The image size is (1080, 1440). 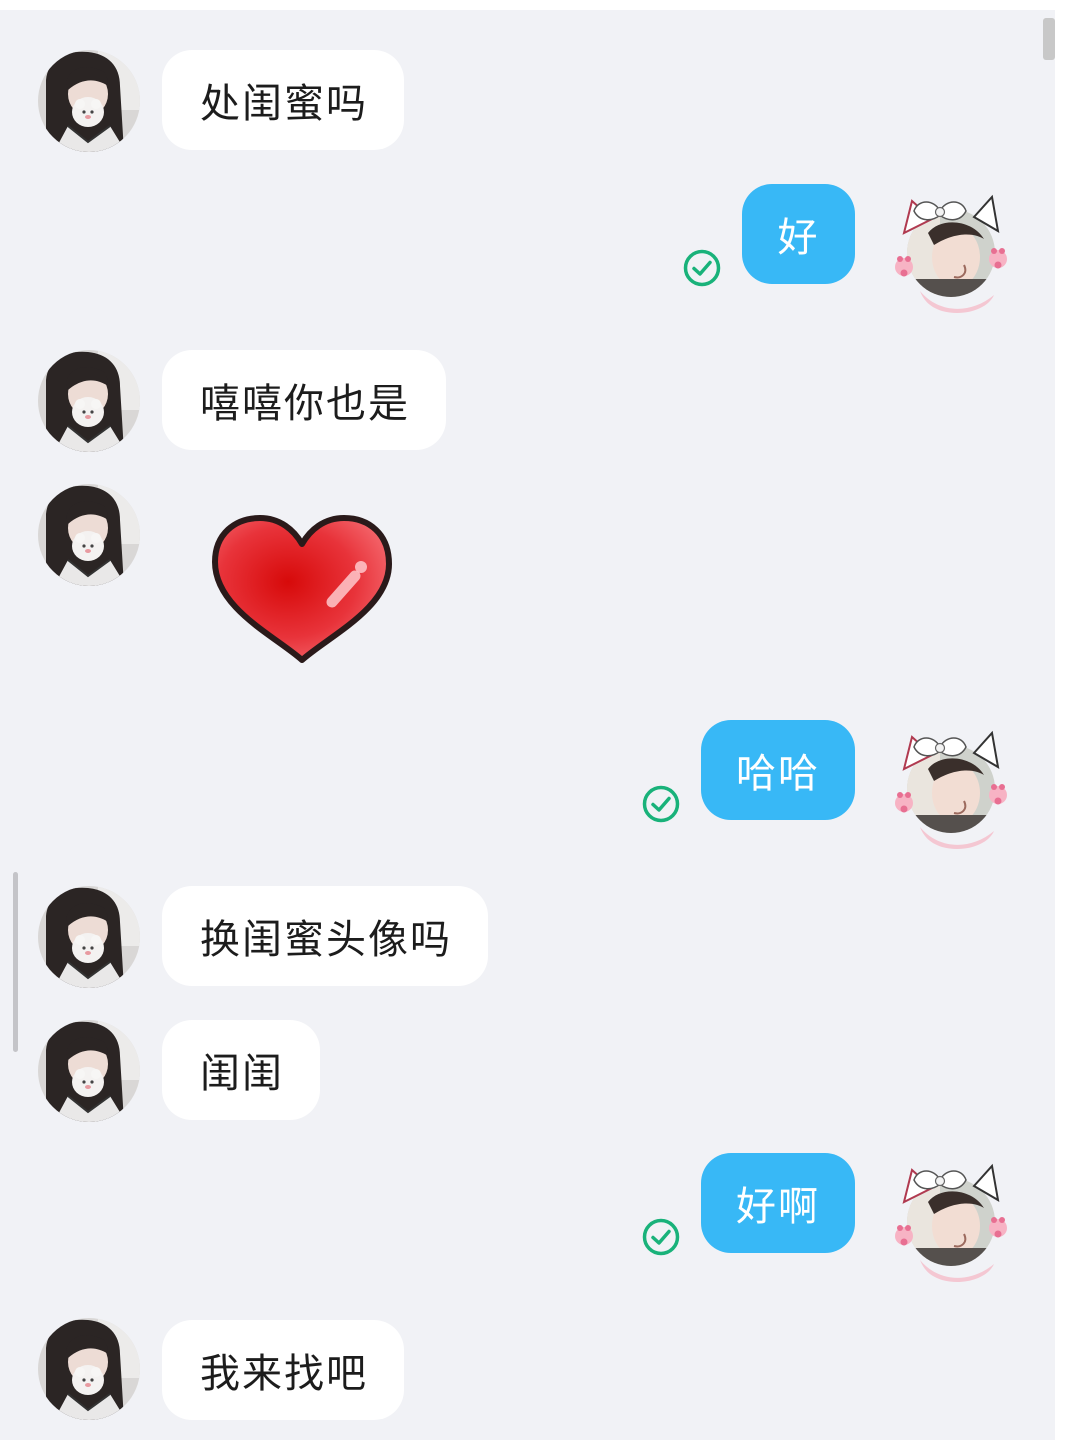 I want to click on message-bubble-incoming: 闺闺, so click(x=241, y=1070).